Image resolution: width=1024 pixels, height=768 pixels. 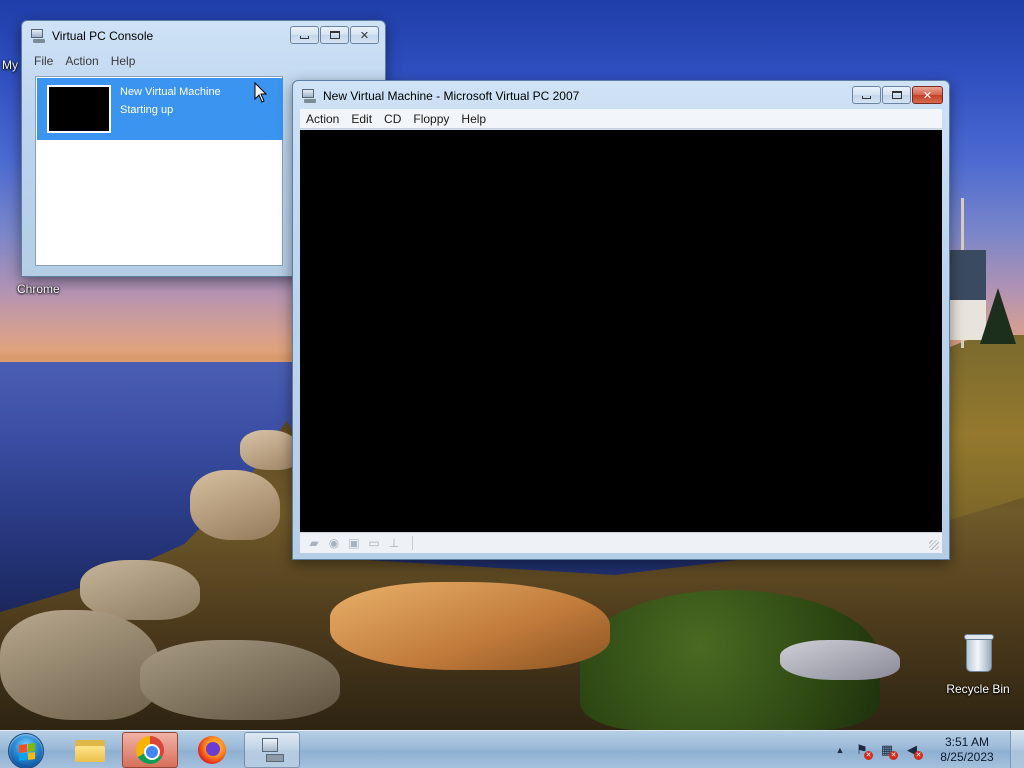 I want to click on system-tray: ▲ ⚑ ✕ ▦ ✕ ◀ ✕ 3:51 AM 8/25/2023, so click(x=928, y=749).